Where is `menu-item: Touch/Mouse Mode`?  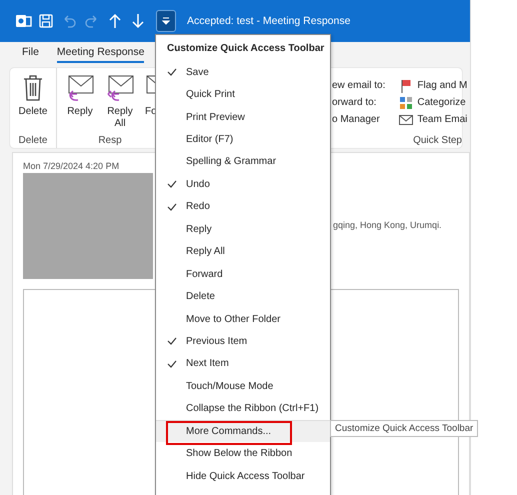
menu-item: Touch/Mouse Mode is located at coordinates (243, 386).